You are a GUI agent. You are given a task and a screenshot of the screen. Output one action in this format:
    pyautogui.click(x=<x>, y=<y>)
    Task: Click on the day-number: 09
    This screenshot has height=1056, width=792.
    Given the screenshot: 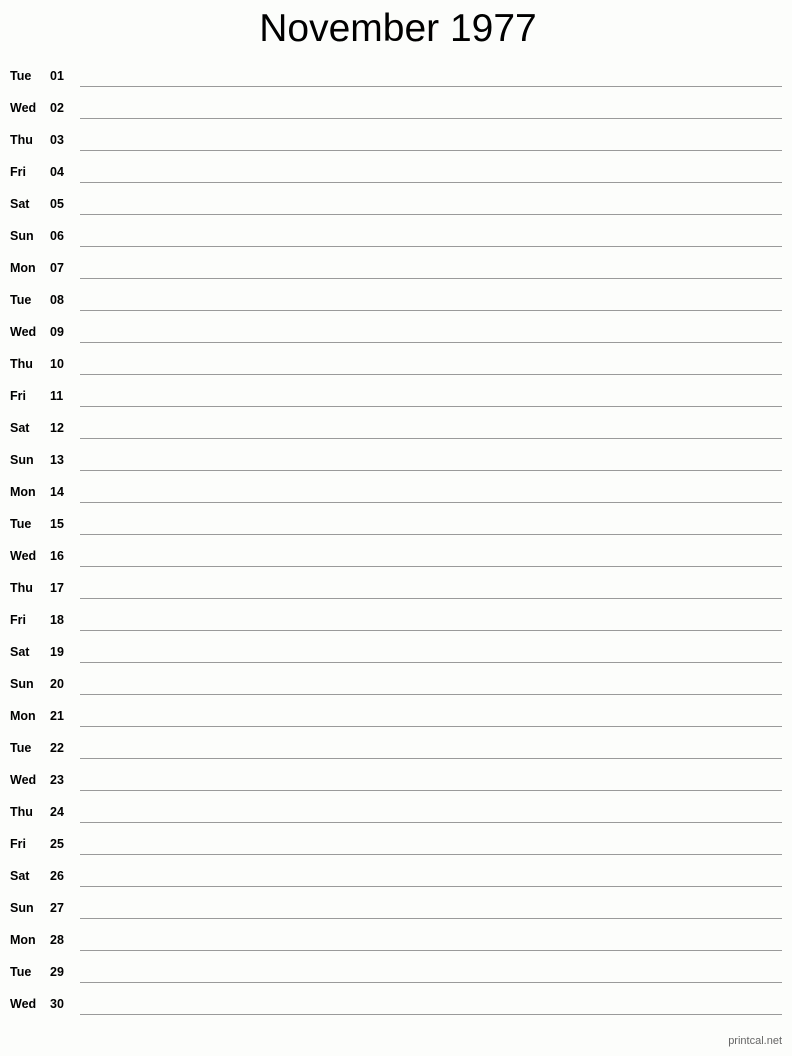 What is the action you would take?
    pyautogui.click(x=57, y=332)
    